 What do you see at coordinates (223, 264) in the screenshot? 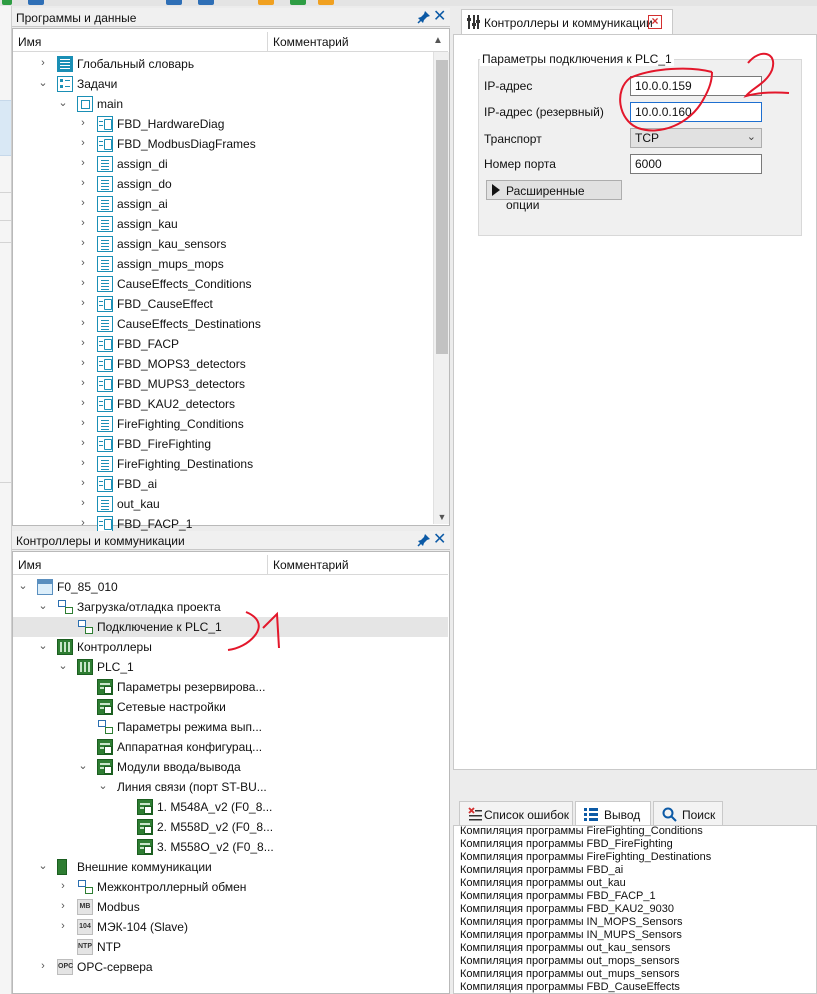
I see `tree-row: › assign_mups_mops` at bounding box center [223, 264].